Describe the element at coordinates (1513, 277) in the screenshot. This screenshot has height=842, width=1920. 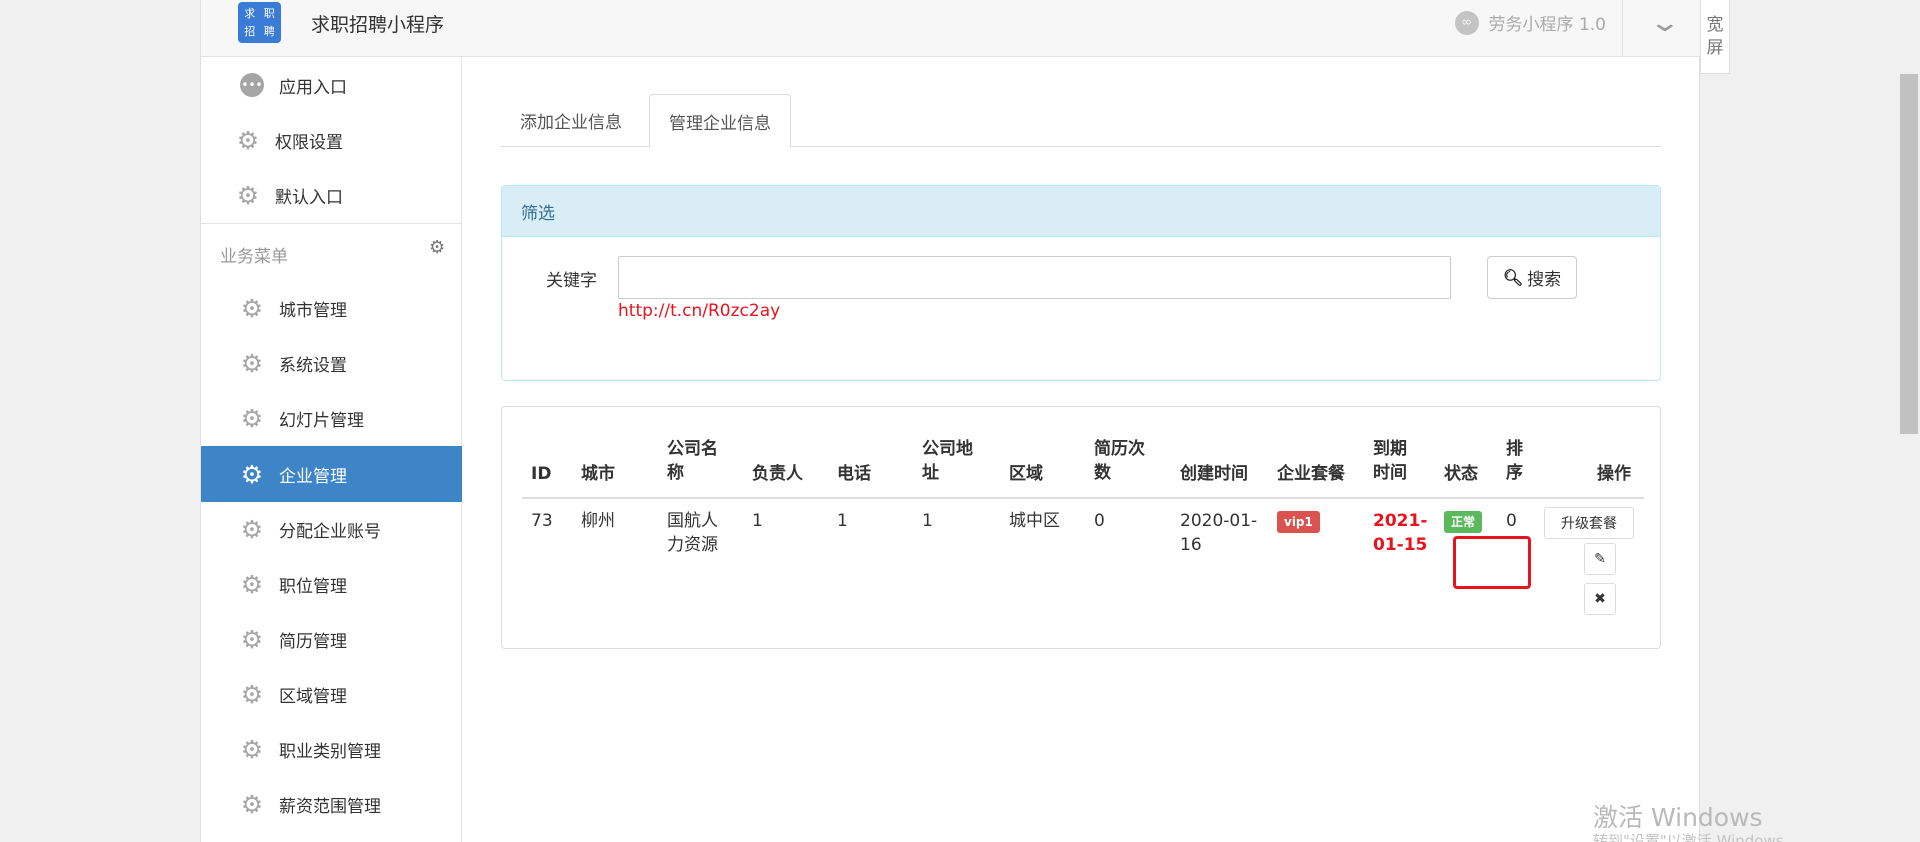
I see `search-icon: 🔍︎` at that location.